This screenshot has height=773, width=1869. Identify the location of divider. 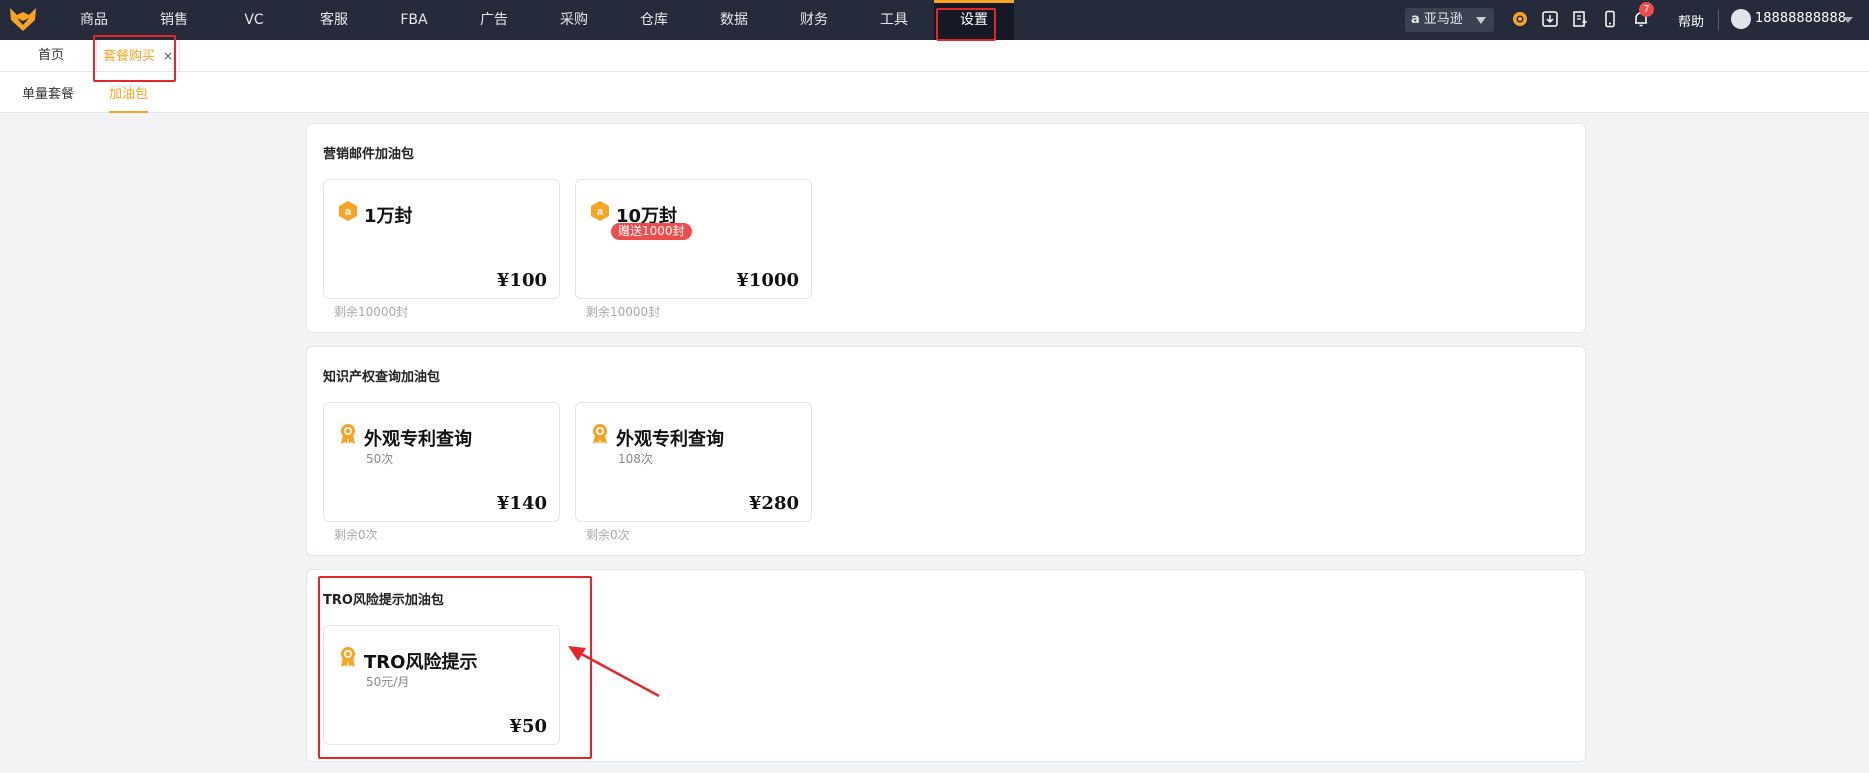
(1718, 20).